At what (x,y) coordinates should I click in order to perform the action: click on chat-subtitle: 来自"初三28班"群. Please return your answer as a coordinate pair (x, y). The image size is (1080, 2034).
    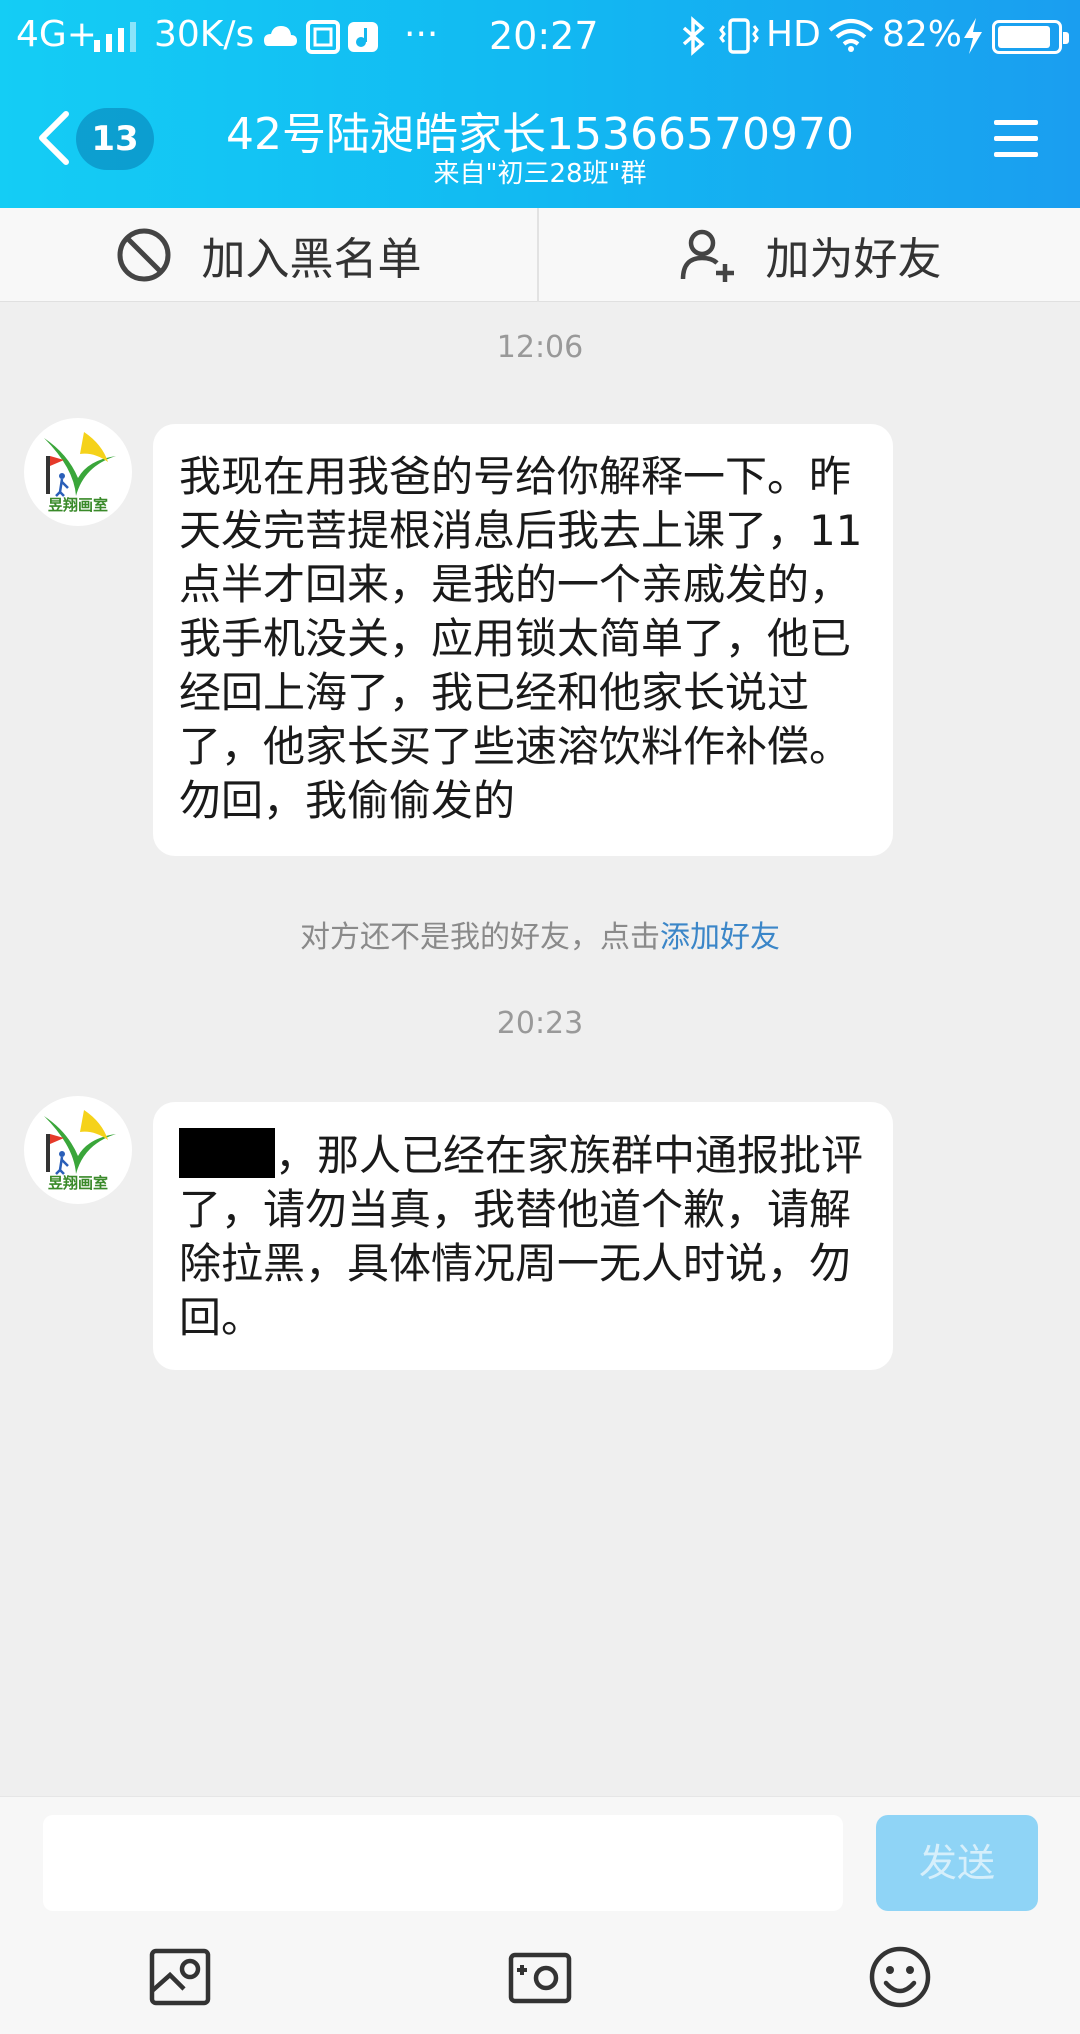
    Looking at the image, I should click on (540, 174).